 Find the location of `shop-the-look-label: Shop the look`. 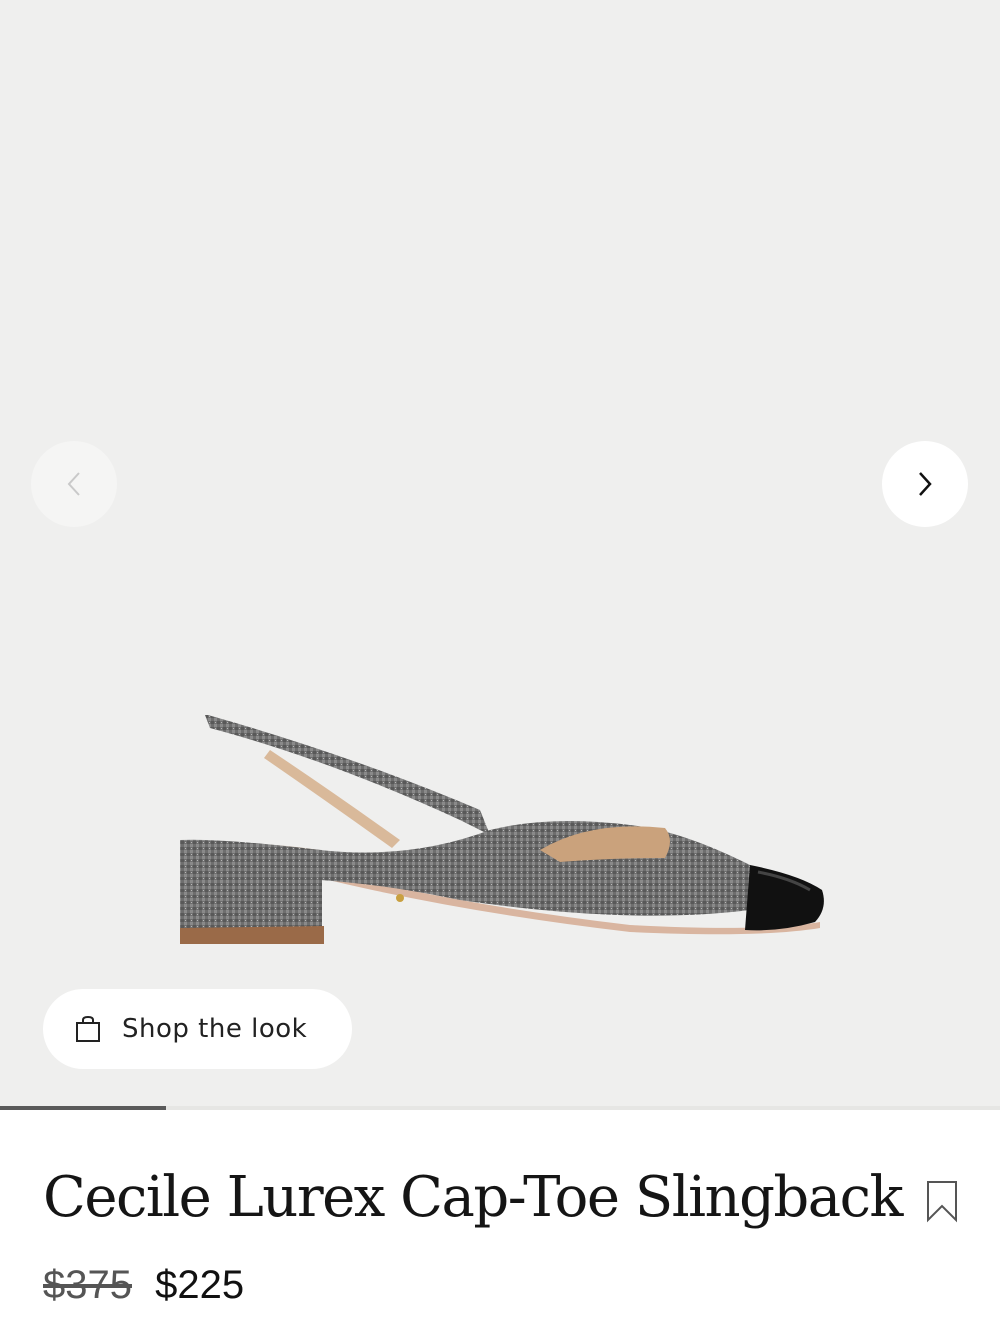

shop-the-look-label: Shop the look is located at coordinates (215, 1029).